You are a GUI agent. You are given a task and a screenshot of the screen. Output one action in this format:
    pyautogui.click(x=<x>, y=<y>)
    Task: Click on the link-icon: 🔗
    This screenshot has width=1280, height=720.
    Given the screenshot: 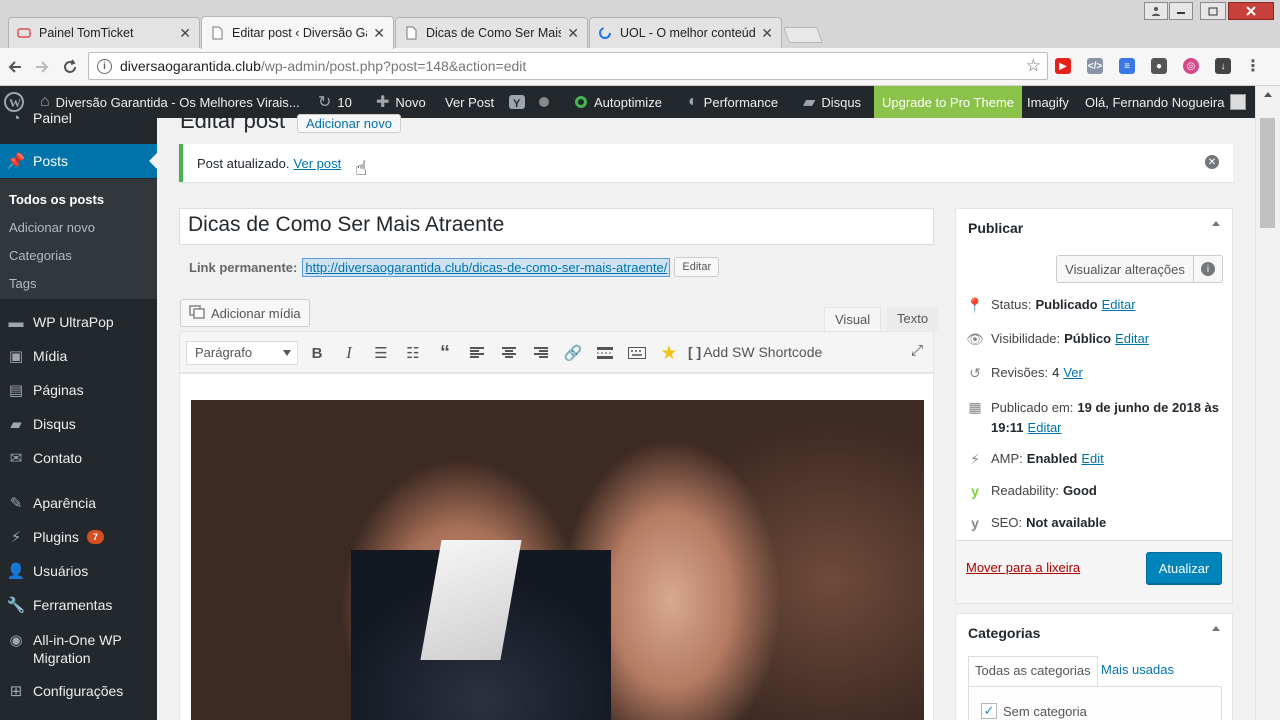 What is the action you would take?
    pyautogui.click(x=573, y=353)
    